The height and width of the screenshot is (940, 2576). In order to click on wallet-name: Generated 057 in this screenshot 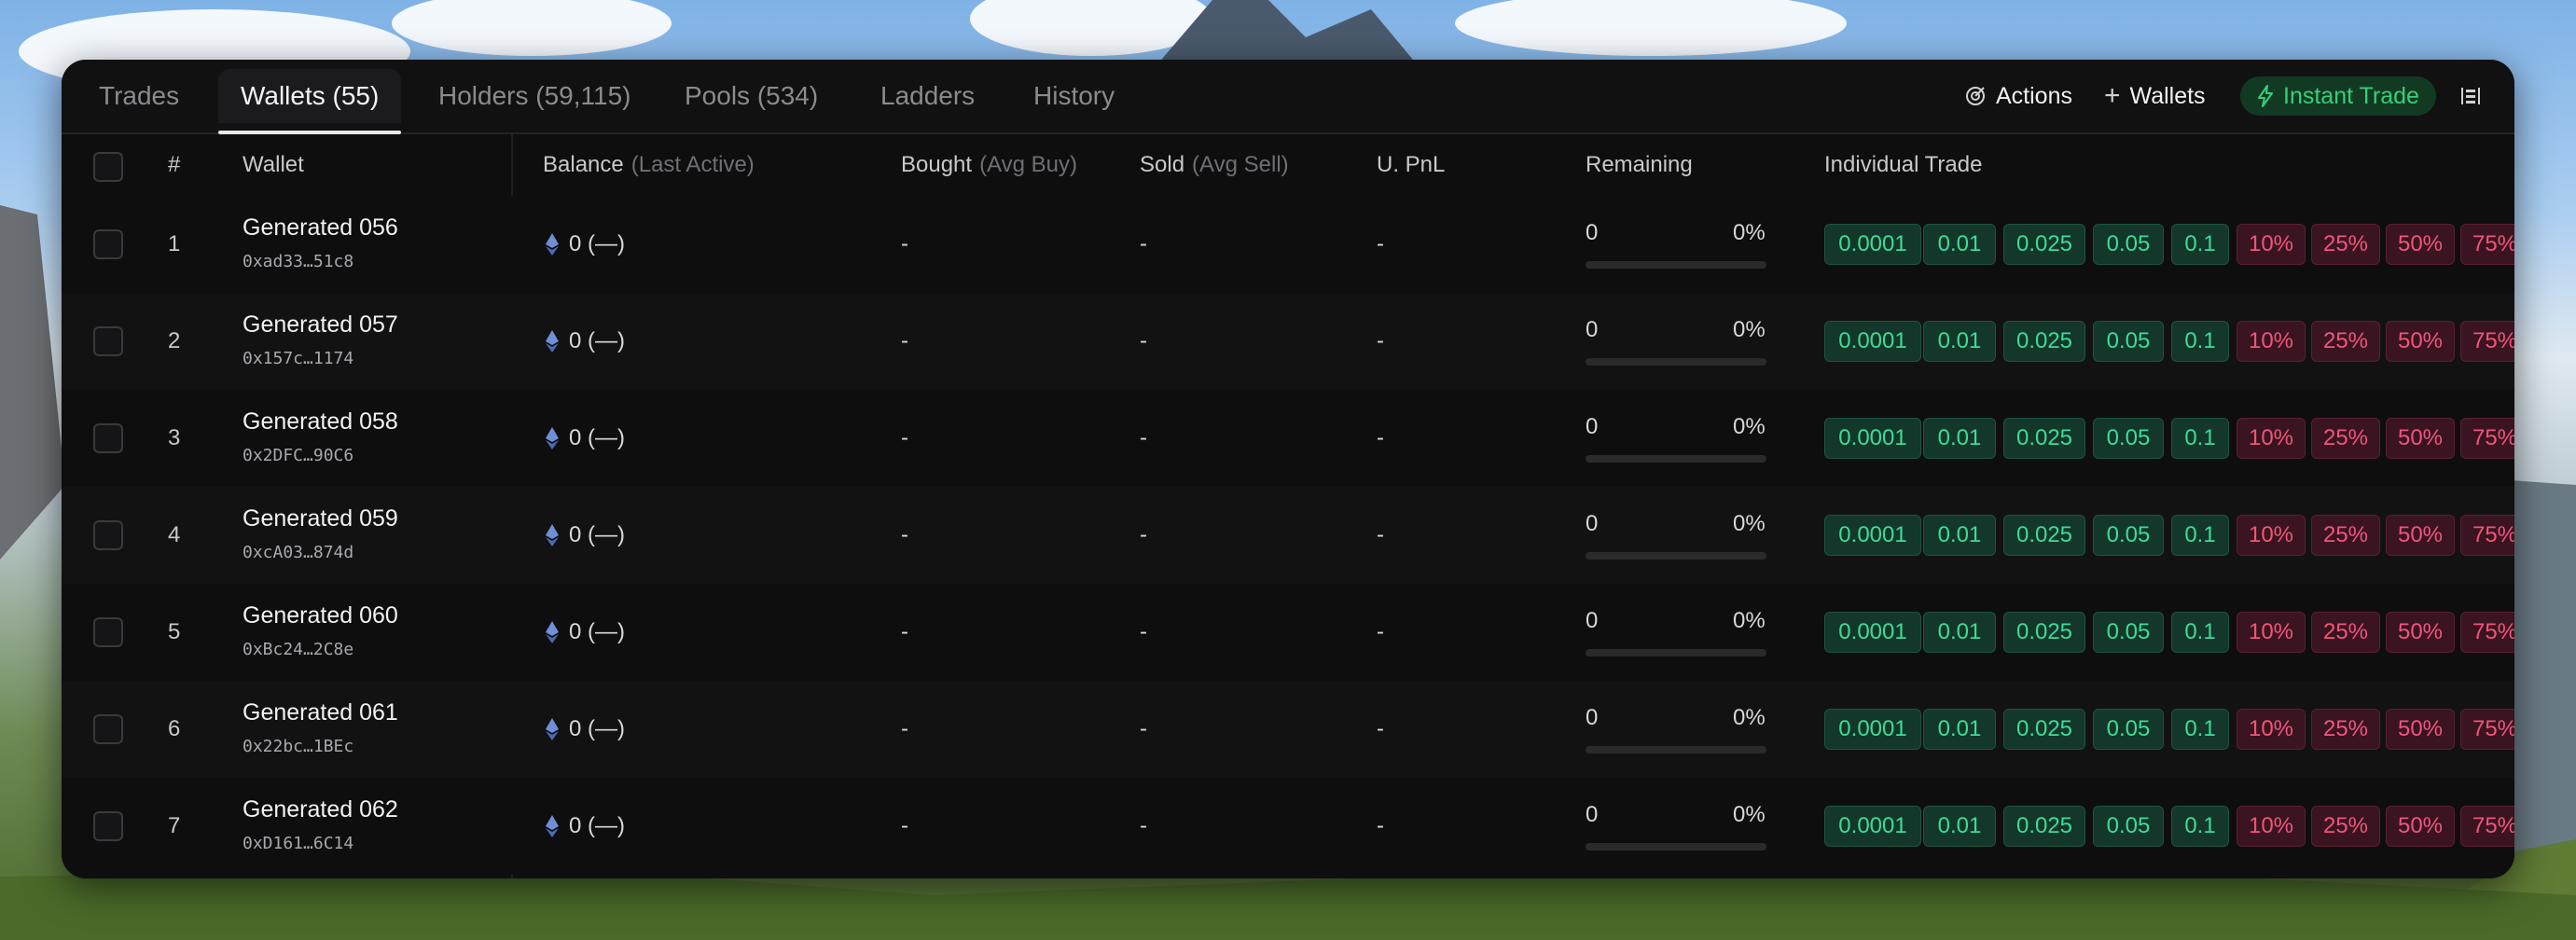, I will do `click(320, 325)`.